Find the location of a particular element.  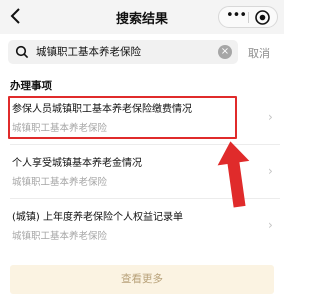

search-input: 城镇职工基本养老保险 × is located at coordinates (123, 52).